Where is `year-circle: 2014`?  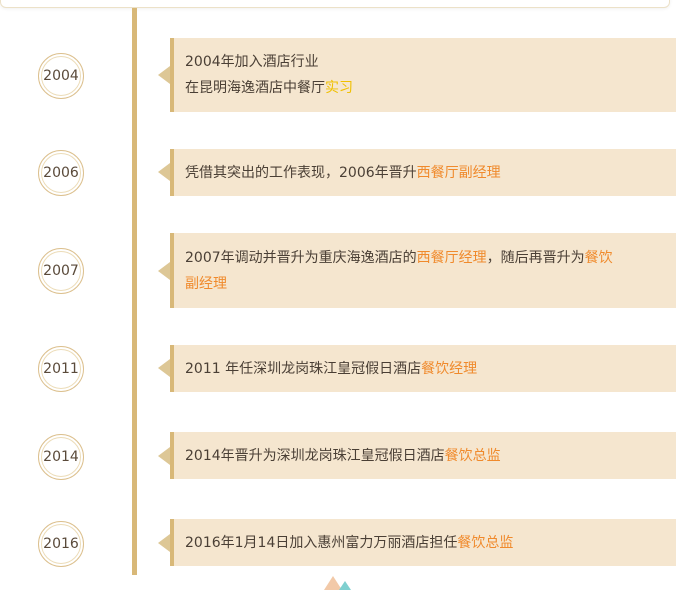
year-circle: 2014 is located at coordinates (61, 457).